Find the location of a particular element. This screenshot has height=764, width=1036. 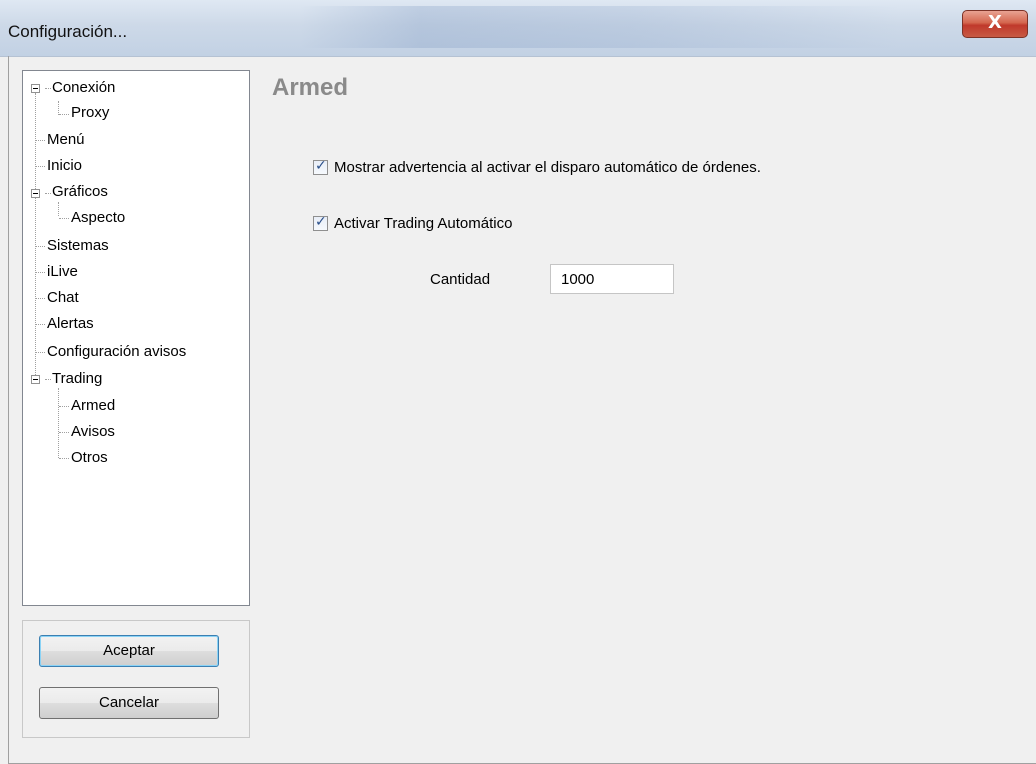

quantity-input is located at coordinates (612, 279).